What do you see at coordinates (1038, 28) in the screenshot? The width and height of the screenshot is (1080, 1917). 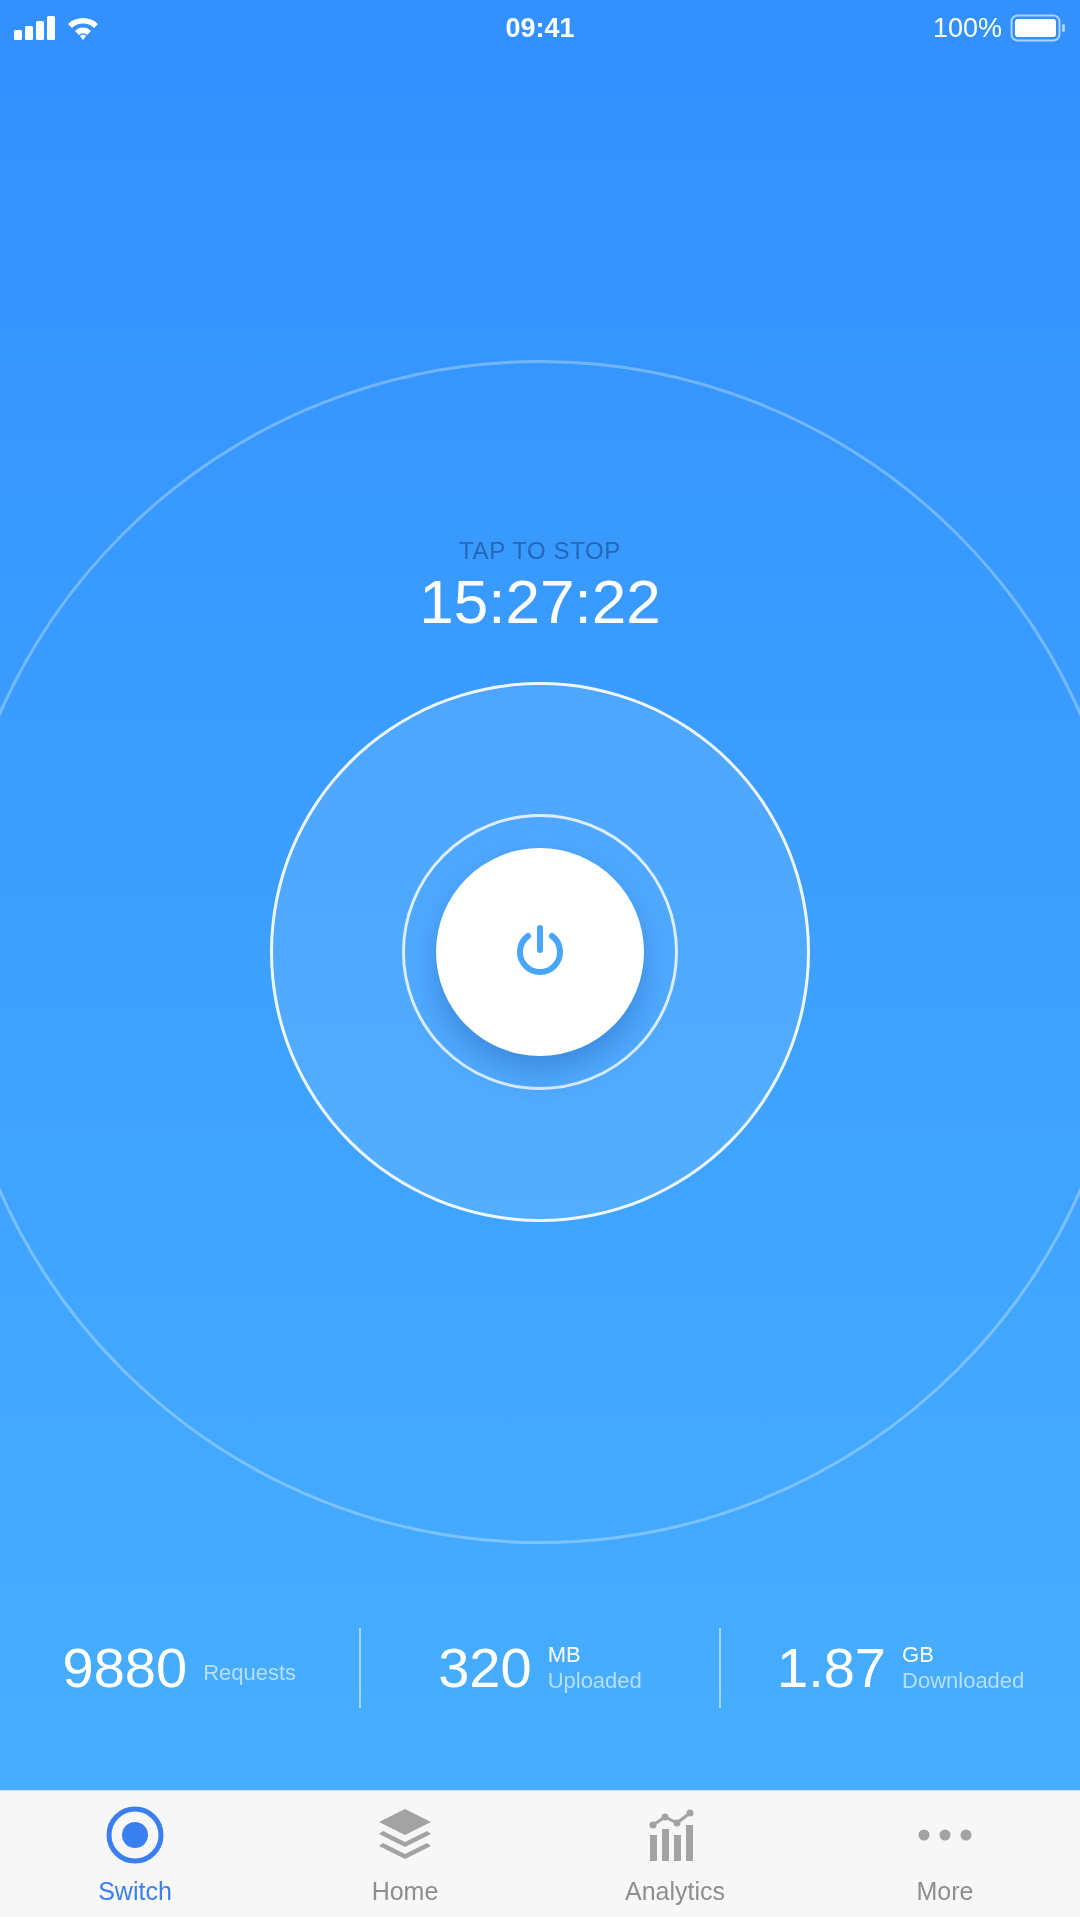 I see `battery-icon` at bounding box center [1038, 28].